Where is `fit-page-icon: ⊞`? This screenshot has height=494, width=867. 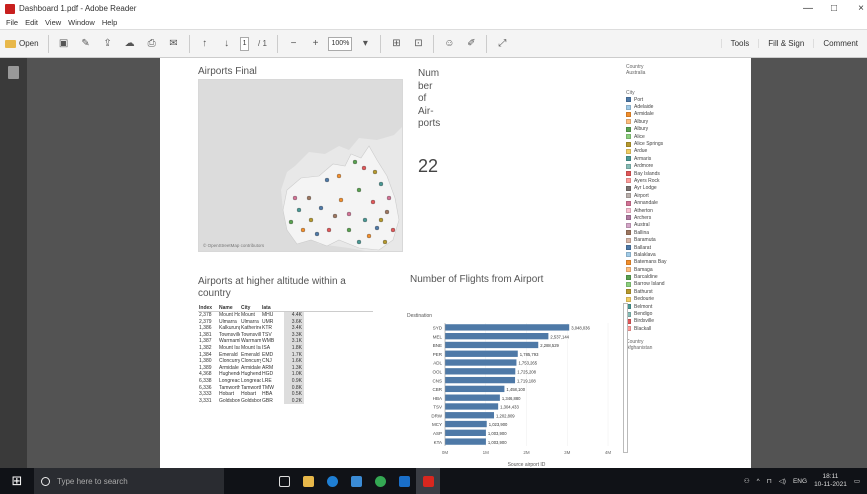
fit-page-icon: ⊞ is located at coordinates (396, 44).